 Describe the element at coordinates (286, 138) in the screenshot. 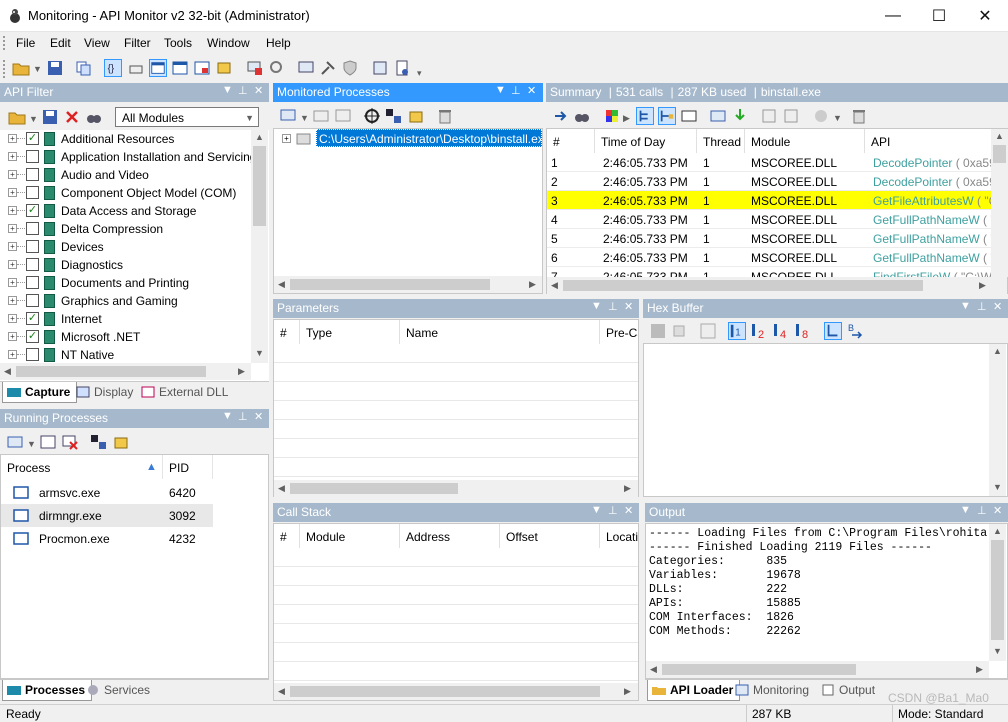

I see `monitored-expand-icon: +` at that location.